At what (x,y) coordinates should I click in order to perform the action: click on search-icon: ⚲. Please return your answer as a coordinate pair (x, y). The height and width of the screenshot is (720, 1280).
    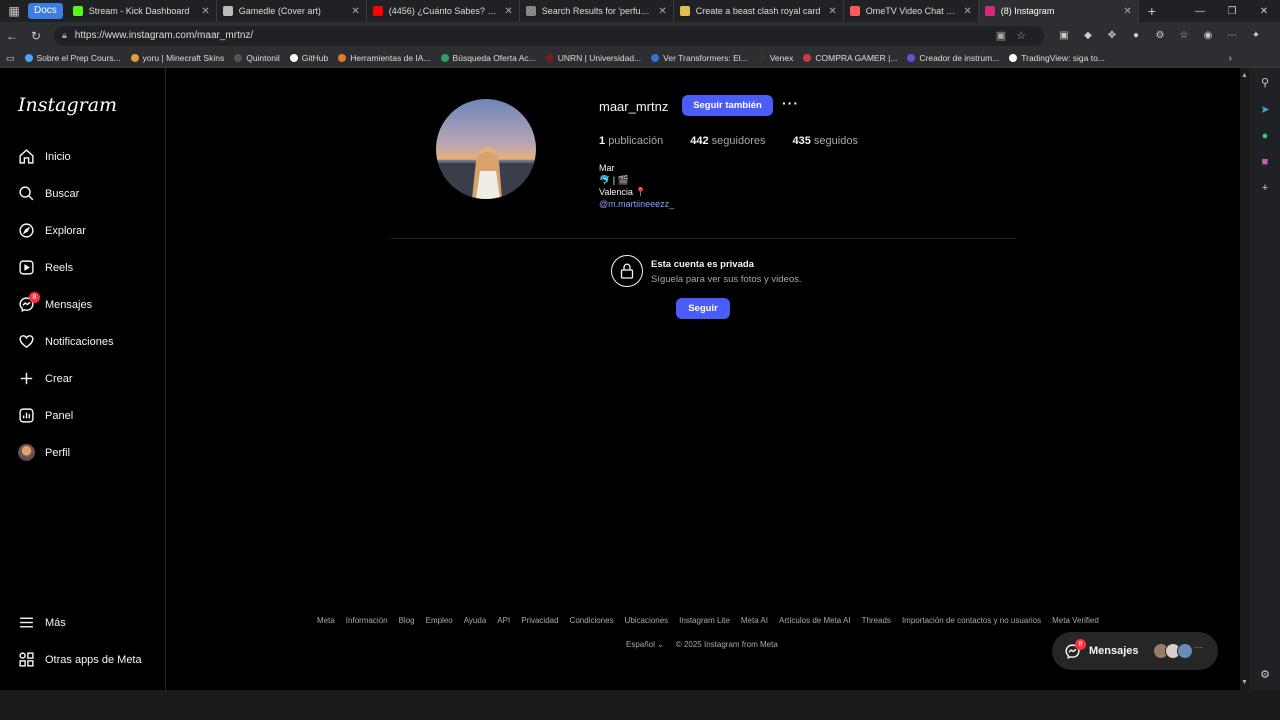
    Looking at the image, I should click on (1265, 82).